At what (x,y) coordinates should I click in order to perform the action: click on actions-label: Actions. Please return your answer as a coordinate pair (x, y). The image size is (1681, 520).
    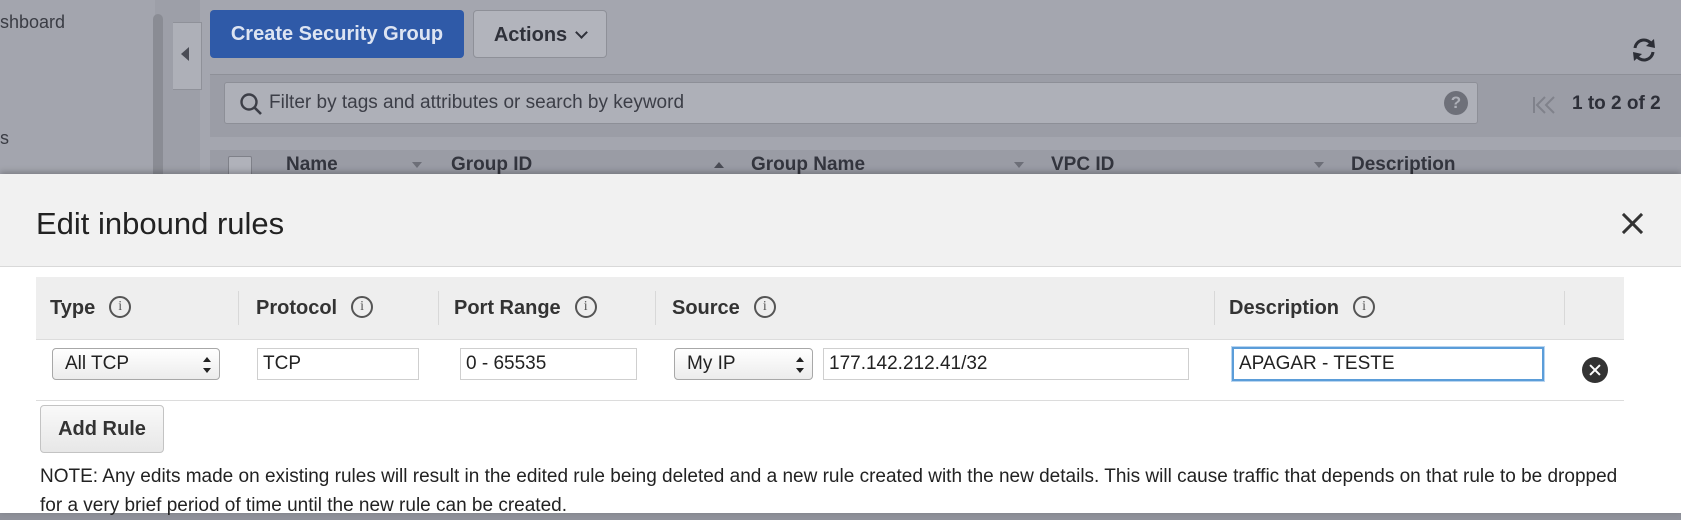
    Looking at the image, I should click on (530, 35).